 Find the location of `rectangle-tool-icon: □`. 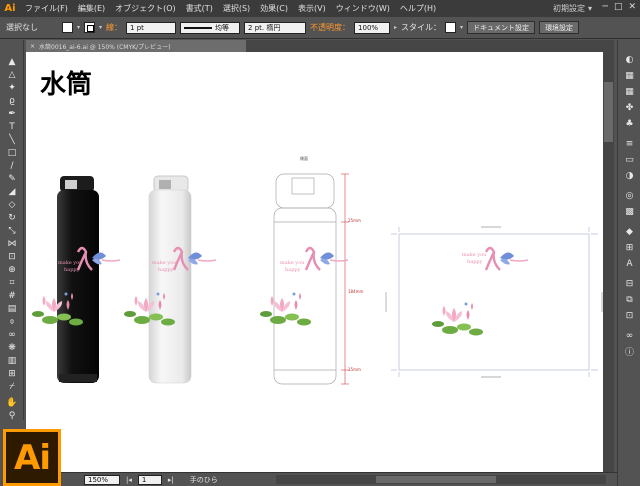

rectangle-tool-icon: □ is located at coordinates (12, 152).